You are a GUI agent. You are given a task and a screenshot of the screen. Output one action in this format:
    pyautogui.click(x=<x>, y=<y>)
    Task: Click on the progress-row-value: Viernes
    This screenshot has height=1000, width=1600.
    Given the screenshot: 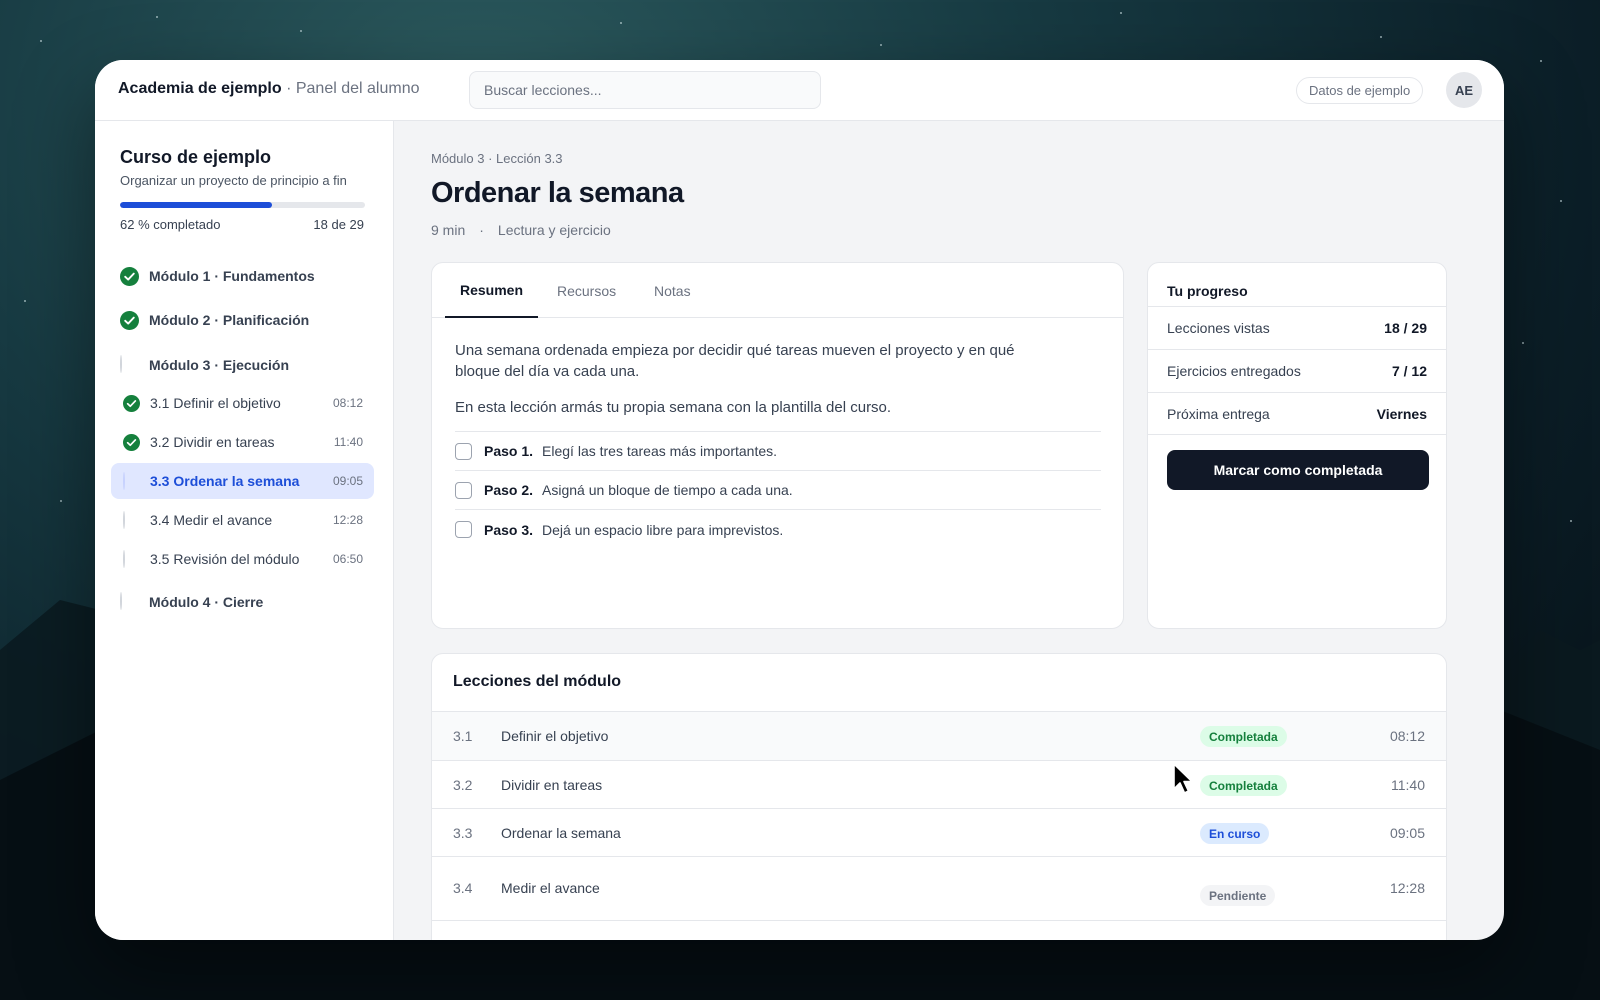 What is the action you would take?
    pyautogui.click(x=1401, y=413)
    